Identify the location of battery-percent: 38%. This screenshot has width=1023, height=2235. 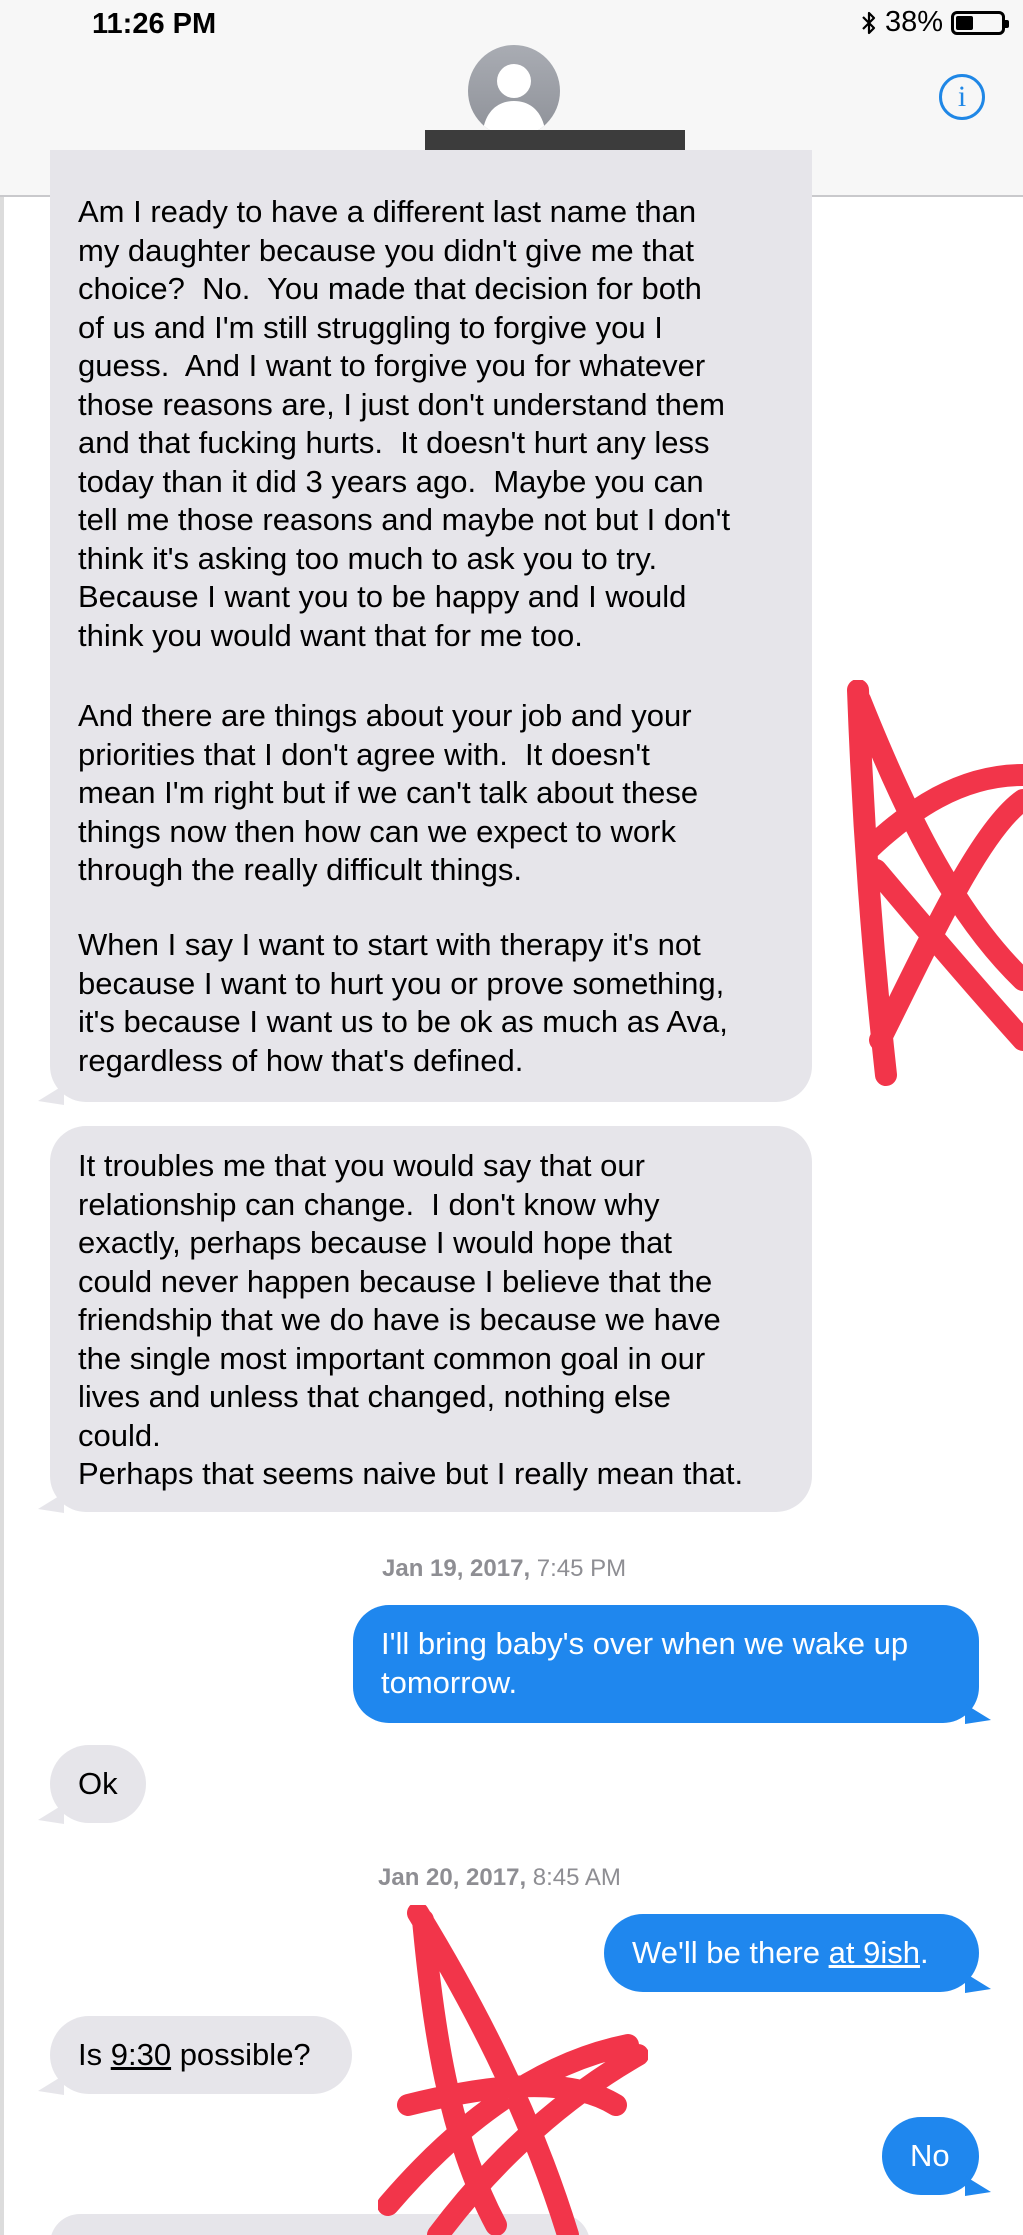
(913, 22).